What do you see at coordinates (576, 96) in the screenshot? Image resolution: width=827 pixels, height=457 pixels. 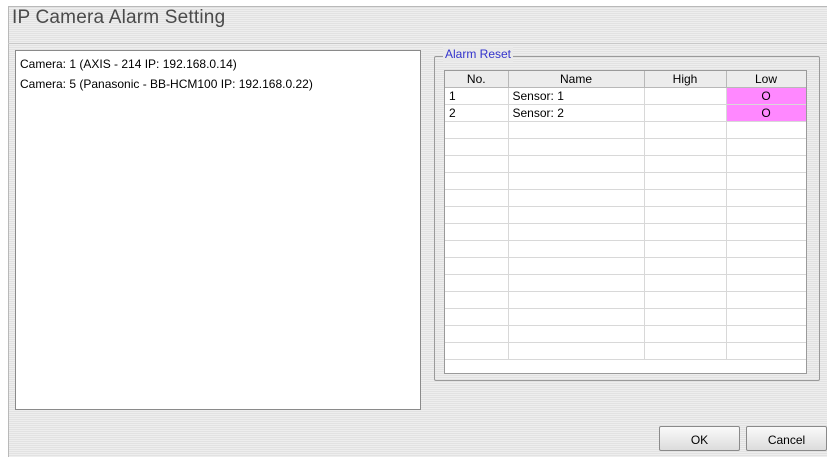 I see `cell-name: Sensor: 1` at bounding box center [576, 96].